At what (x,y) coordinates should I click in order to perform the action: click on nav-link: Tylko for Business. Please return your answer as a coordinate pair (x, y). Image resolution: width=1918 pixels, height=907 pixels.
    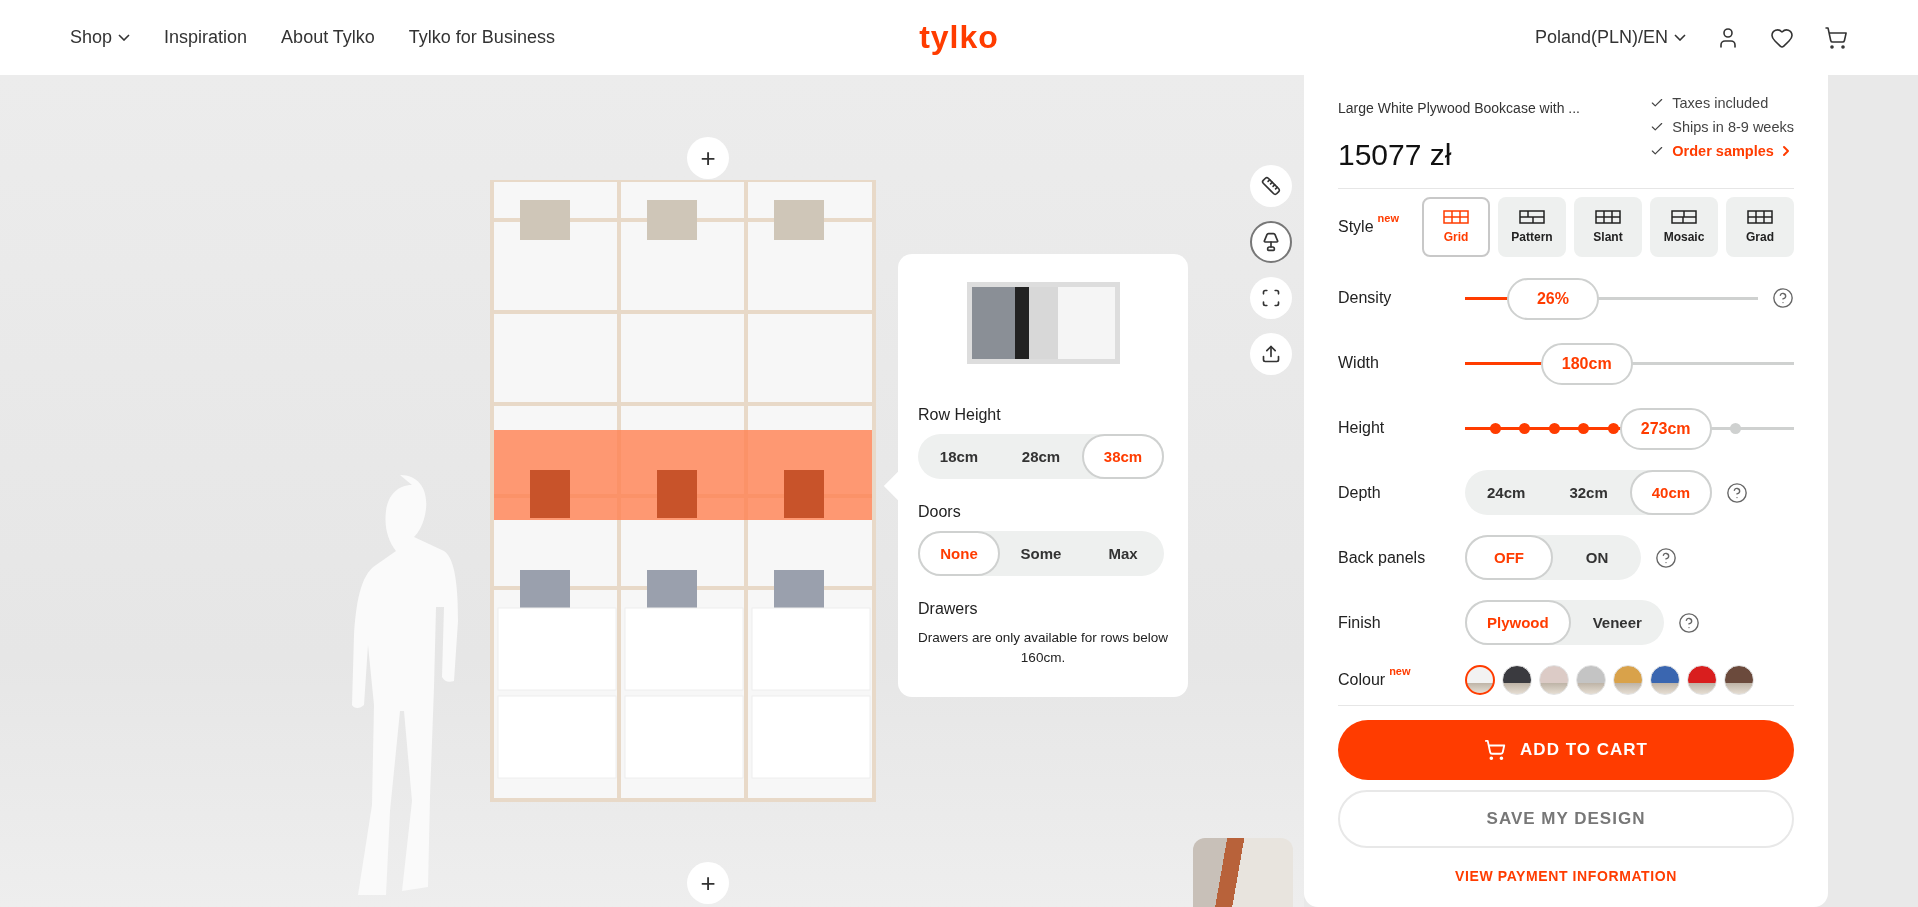
    Looking at the image, I should click on (481, 37).